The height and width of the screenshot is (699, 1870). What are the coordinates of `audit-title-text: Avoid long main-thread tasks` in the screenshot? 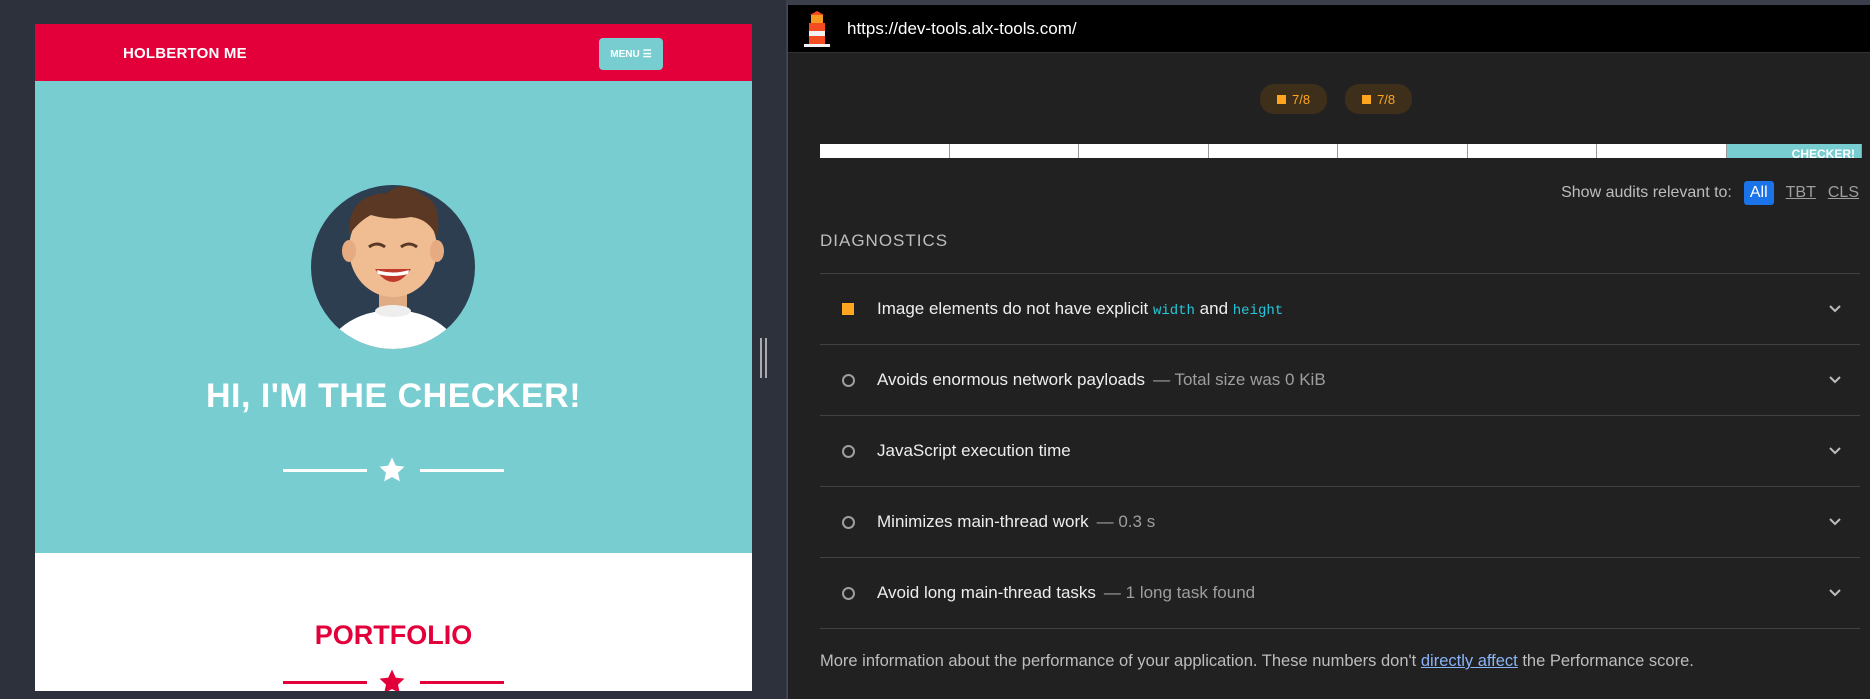 It's located at (986, 592).